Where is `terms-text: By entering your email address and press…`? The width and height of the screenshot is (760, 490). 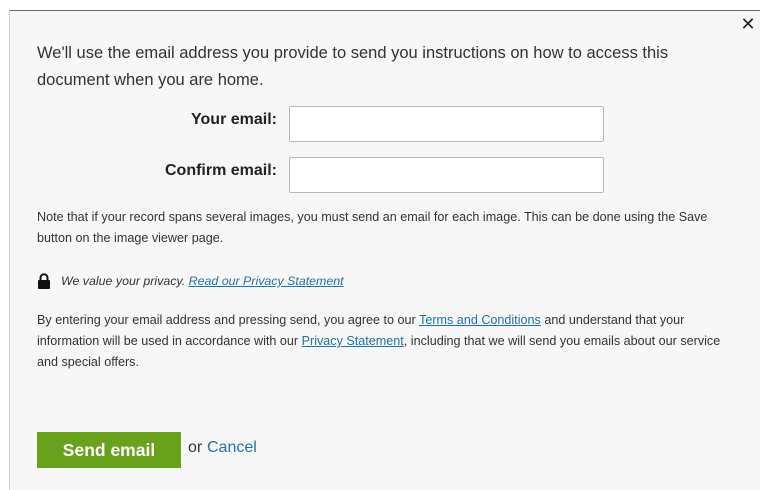 terms-text: By entering your email address and press… is located at coordinates (387, 341).